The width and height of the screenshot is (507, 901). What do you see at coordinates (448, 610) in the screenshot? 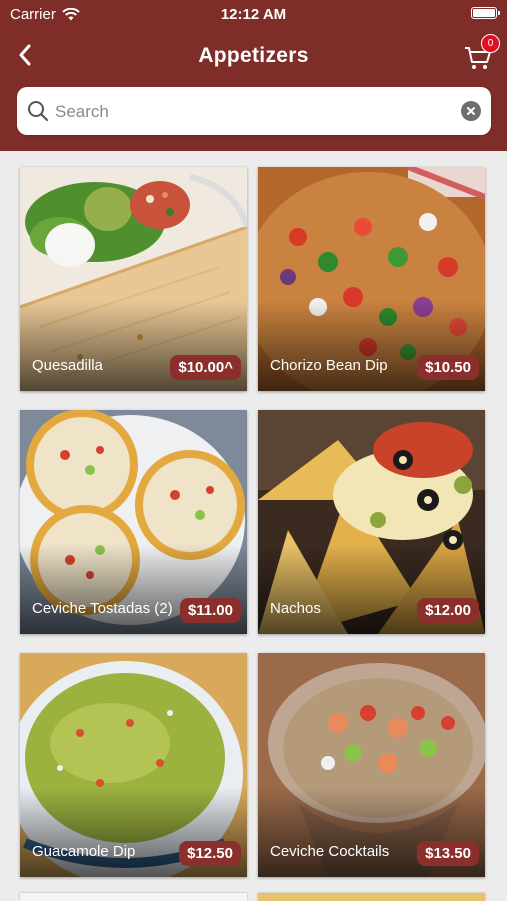
I see `item-price-tag: $12.00` at bounding box center [448, 610].